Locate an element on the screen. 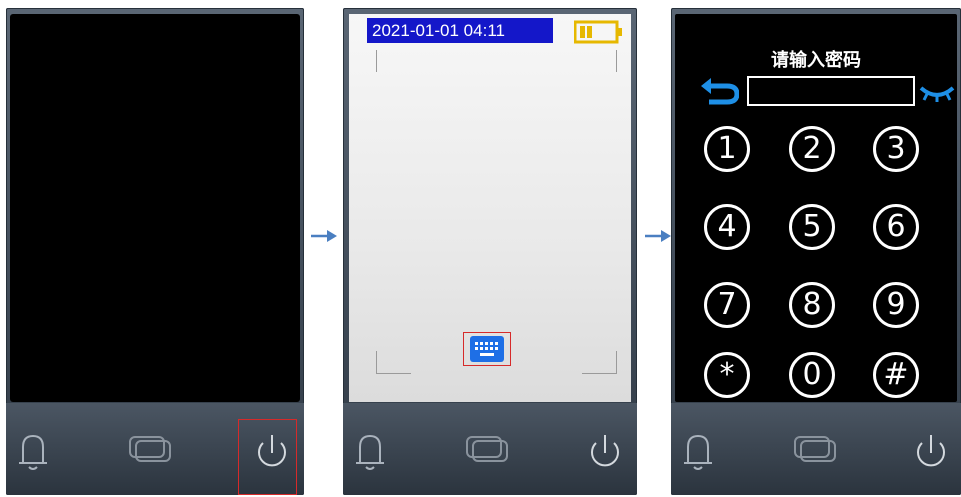 Image resolution: width=961 pixels, height=497 pixels. key-2: 2 is located at coordinates (812, 149).